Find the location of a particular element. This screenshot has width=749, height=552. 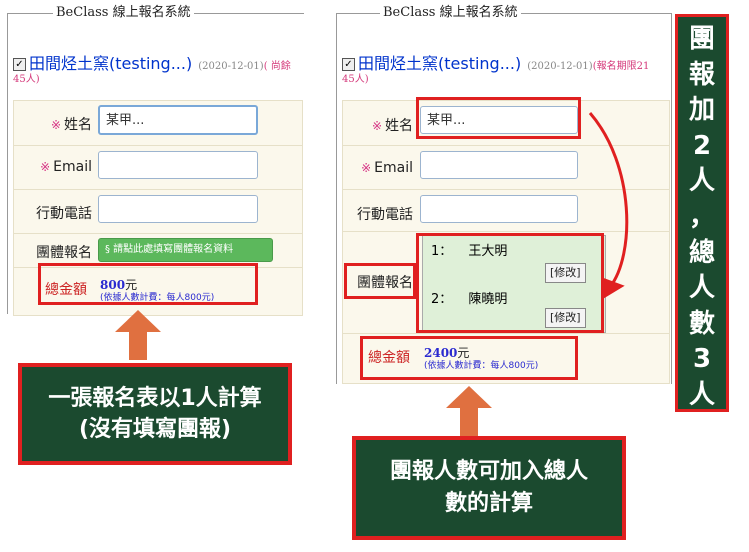

callout-vertical-total: 團 報 加 2 人 ， 總 人 數 3 人 is located at coordinates (702, 213).